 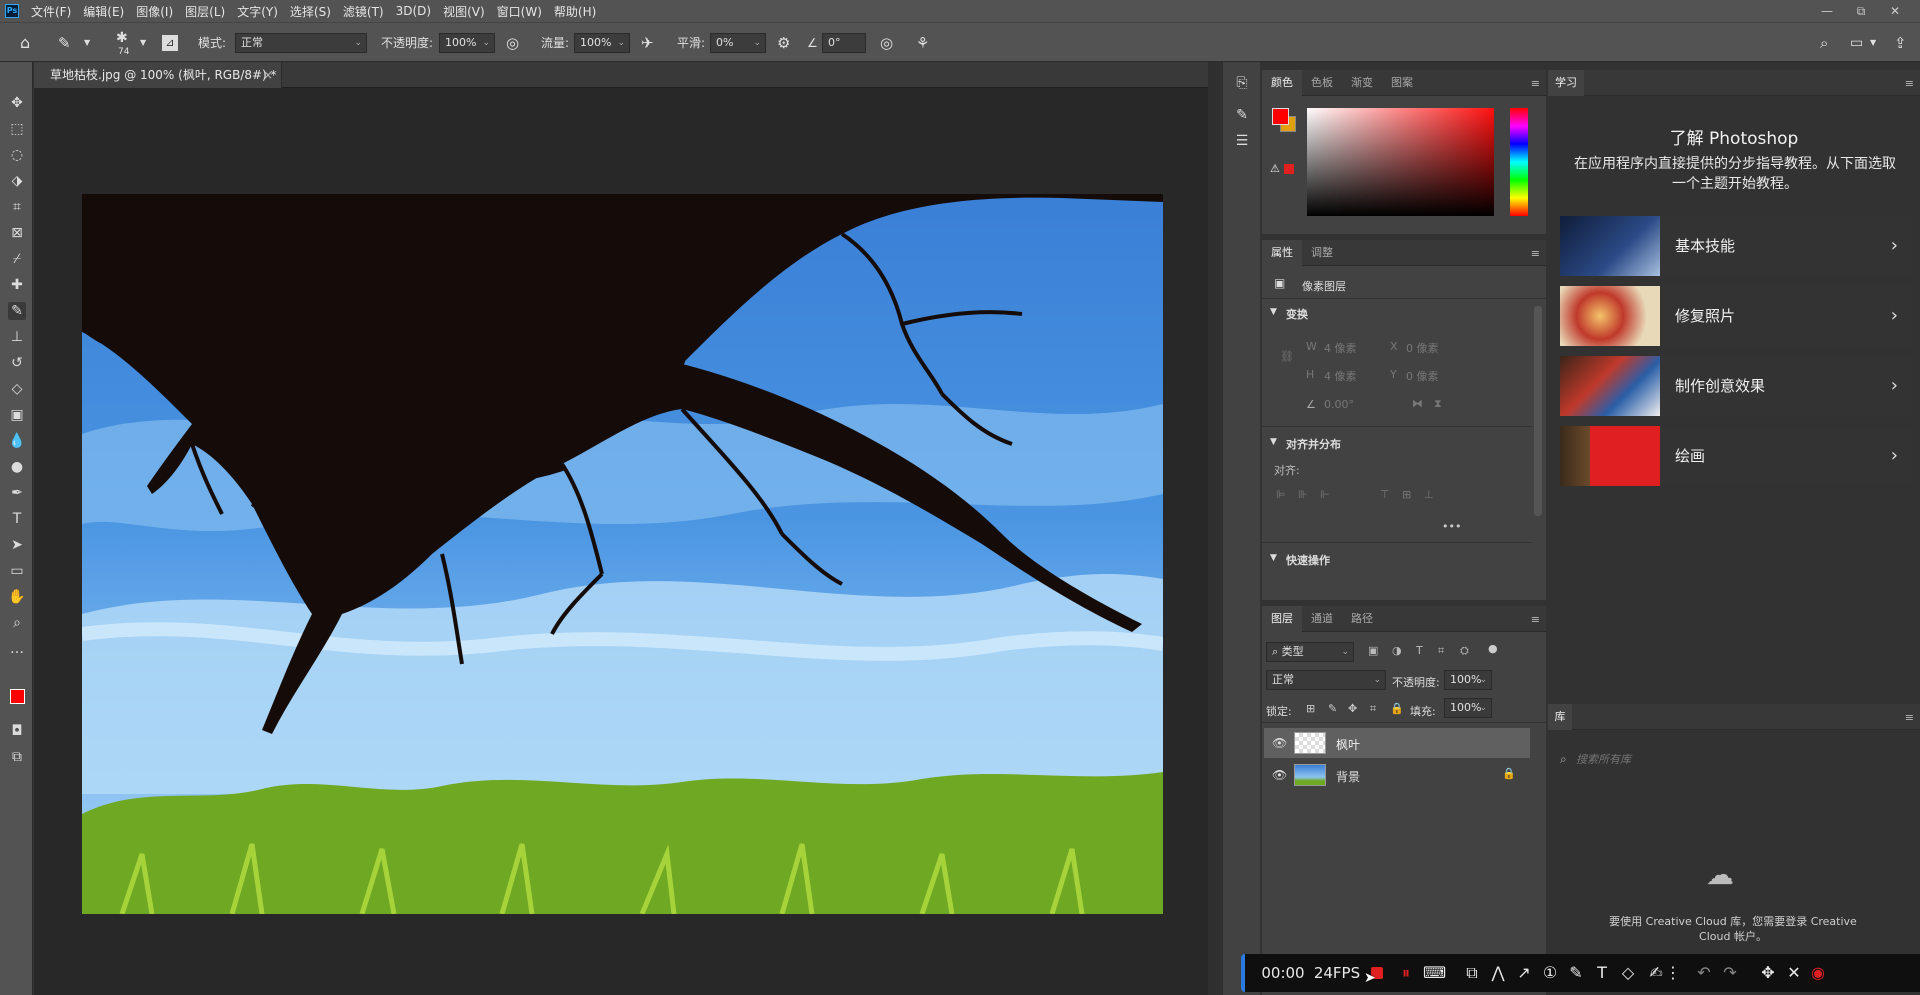 I want to click on close-icon: ✕, so click(x=1794, y=973).